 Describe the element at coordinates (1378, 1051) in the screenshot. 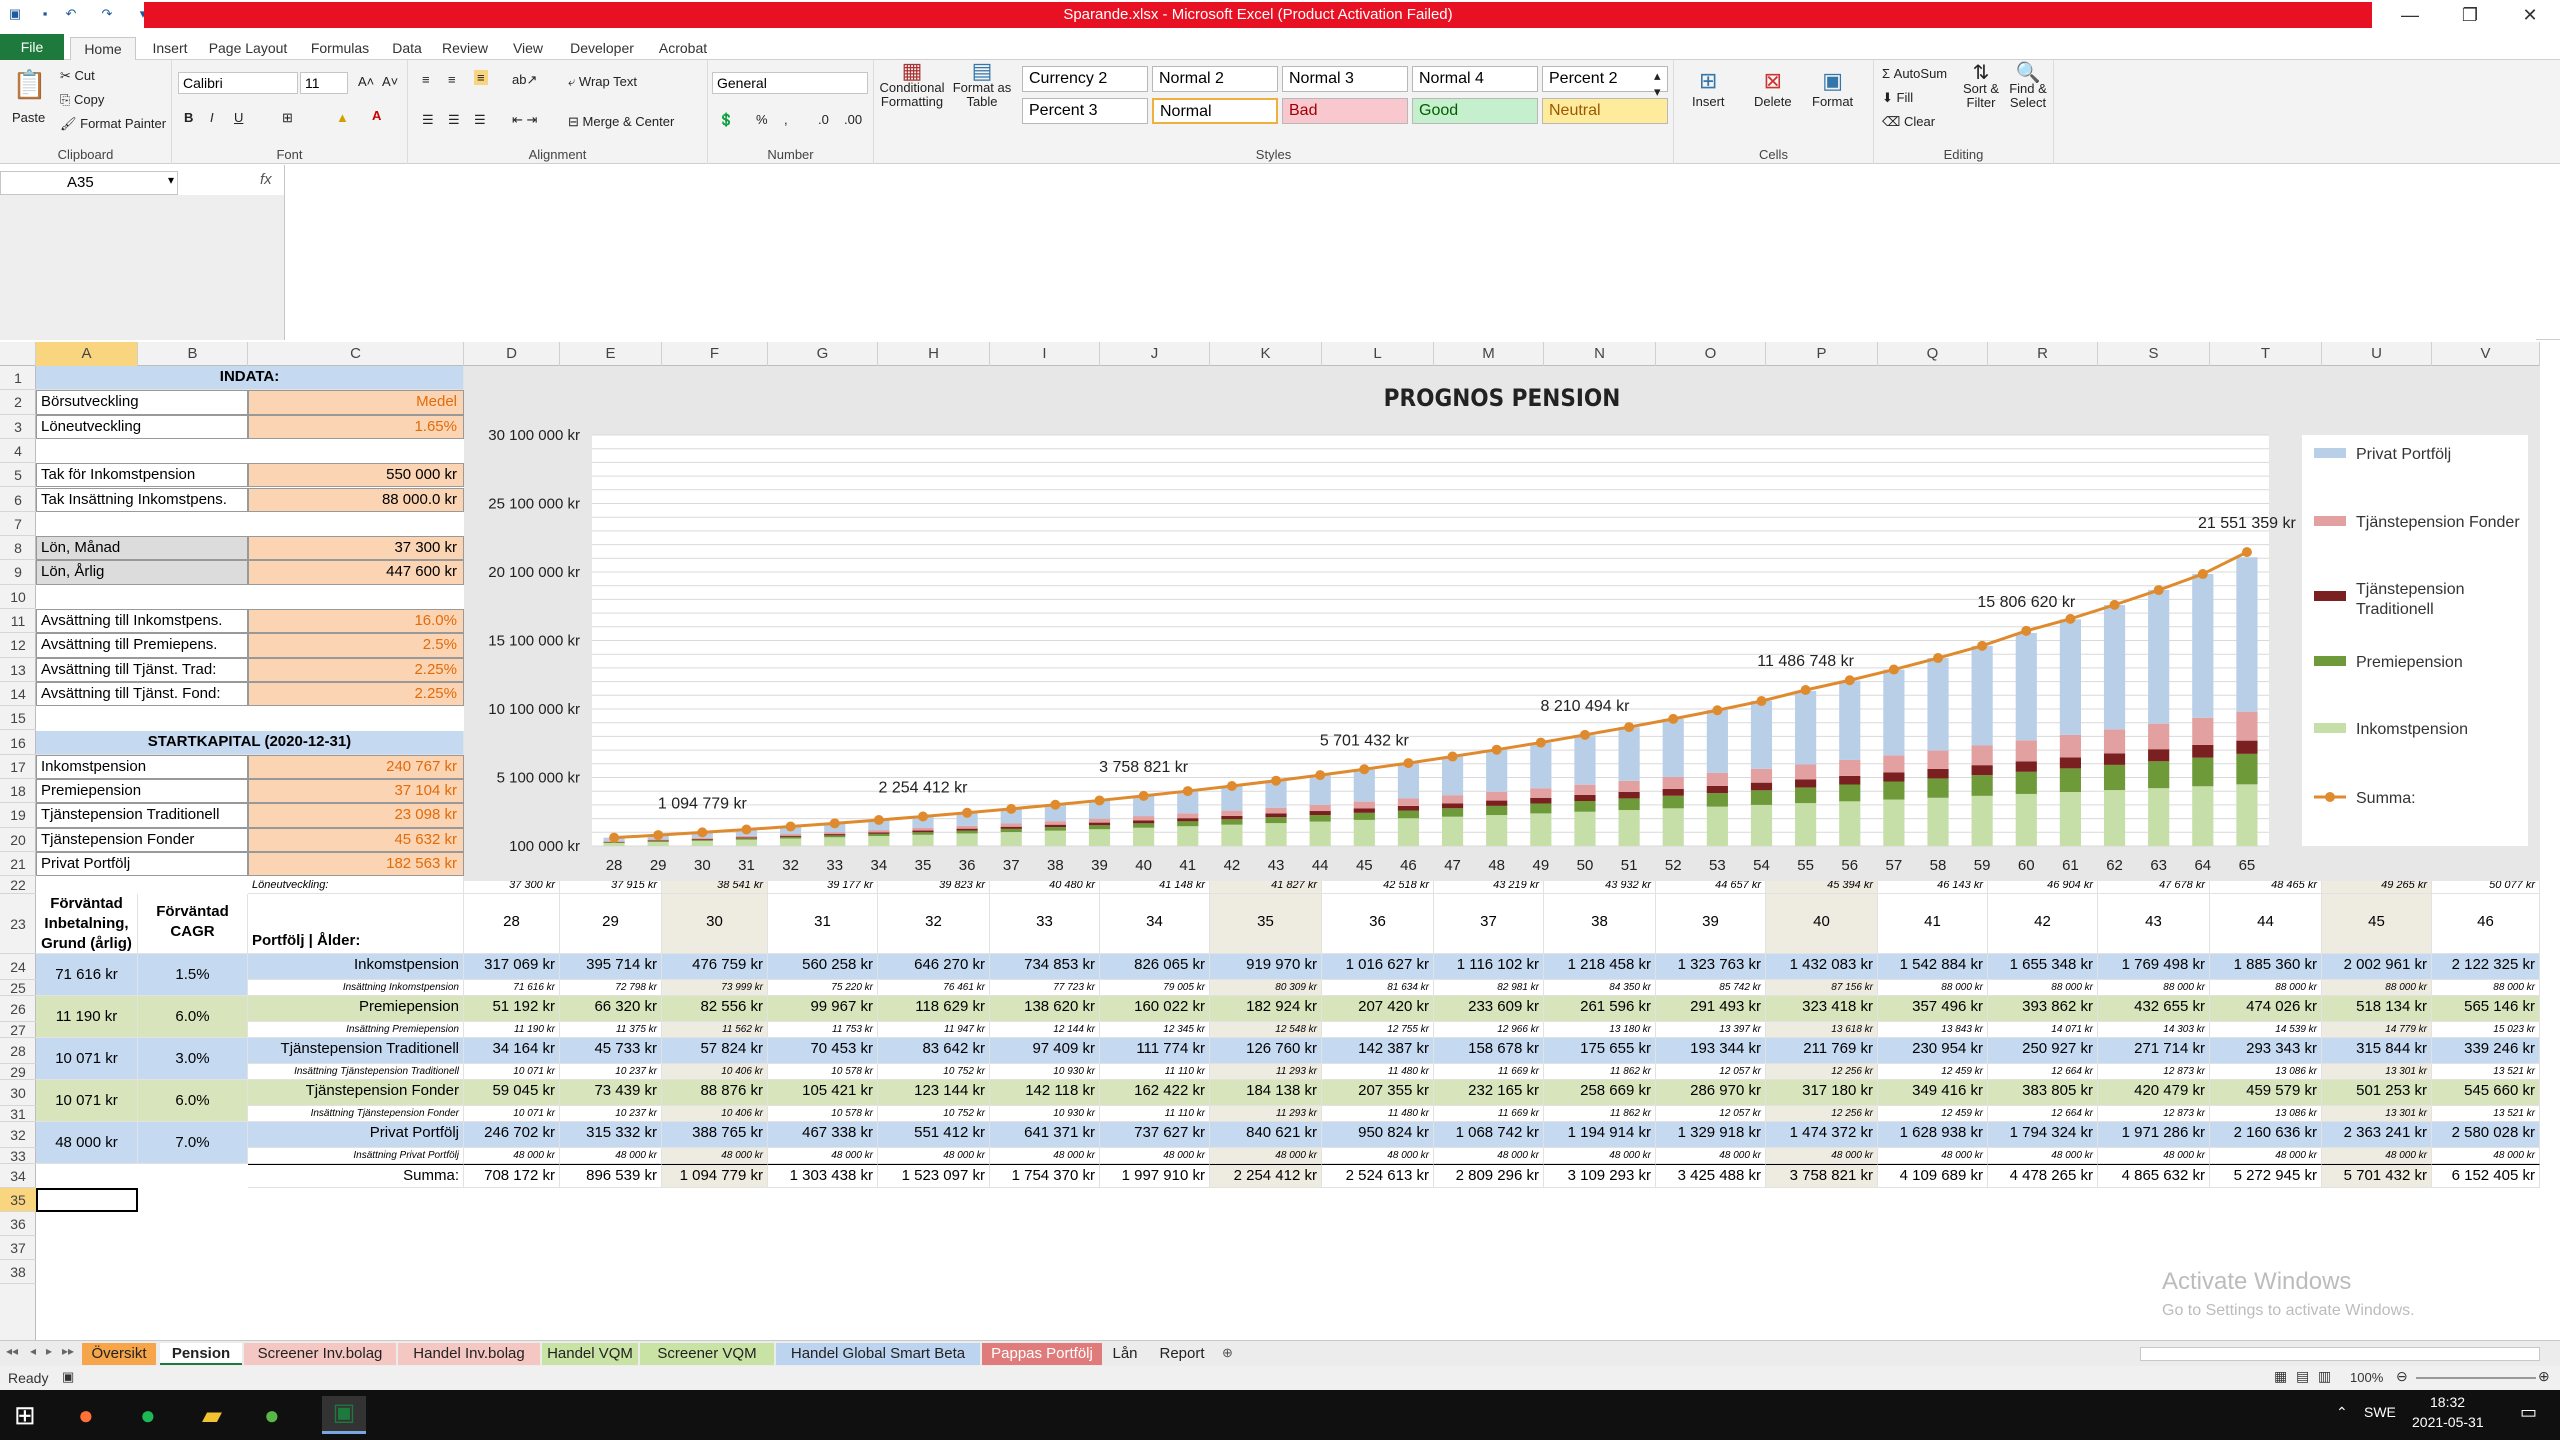

I see `portfolio-value: 142 387 kr` at that location.